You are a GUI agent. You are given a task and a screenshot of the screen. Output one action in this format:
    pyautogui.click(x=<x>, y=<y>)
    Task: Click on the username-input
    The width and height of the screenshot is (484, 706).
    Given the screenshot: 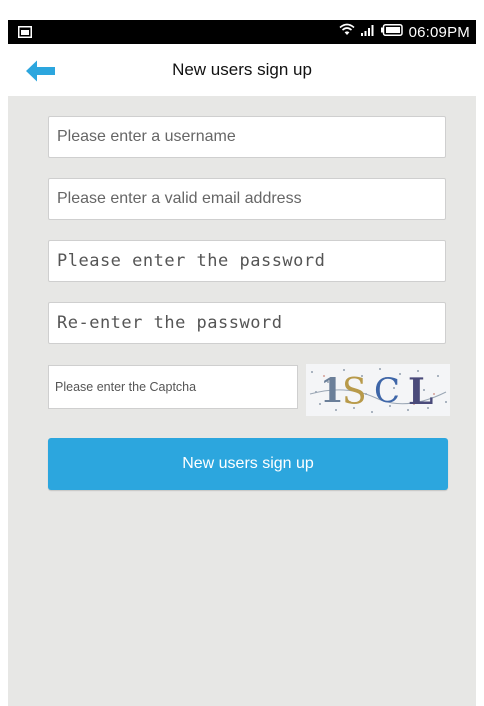 What is the action you would take?
    pyautogui.click(x=247, y=137)
    